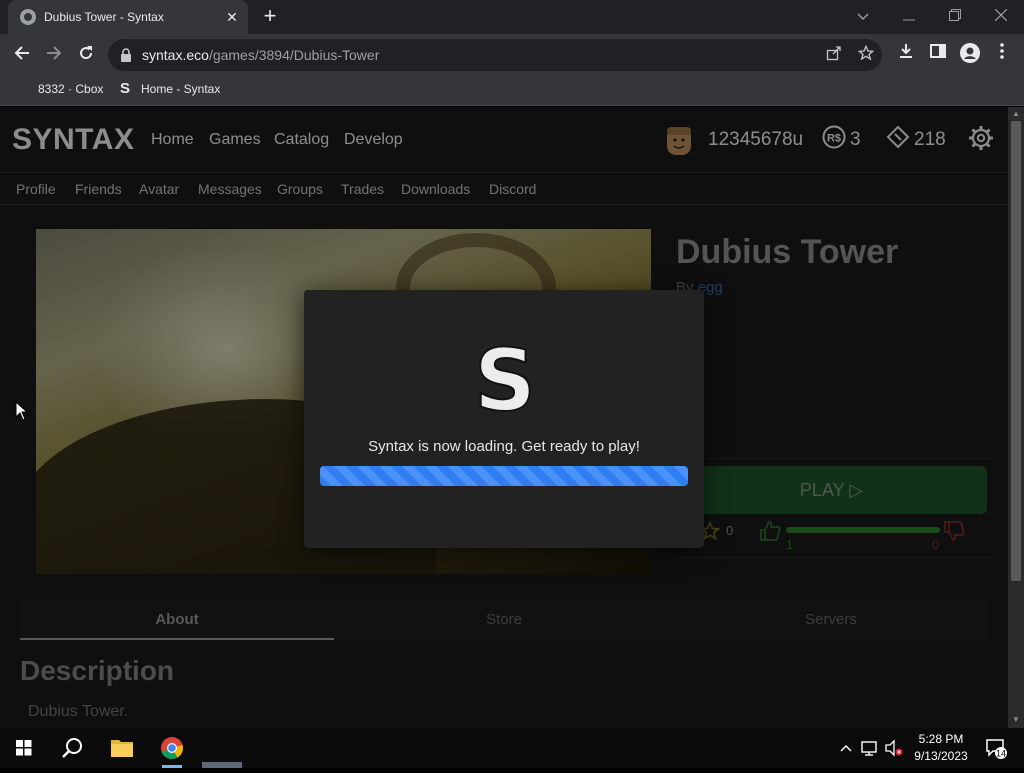  I want to click on scroll-down-arrow-icon: ▼, so click(1016, 720).